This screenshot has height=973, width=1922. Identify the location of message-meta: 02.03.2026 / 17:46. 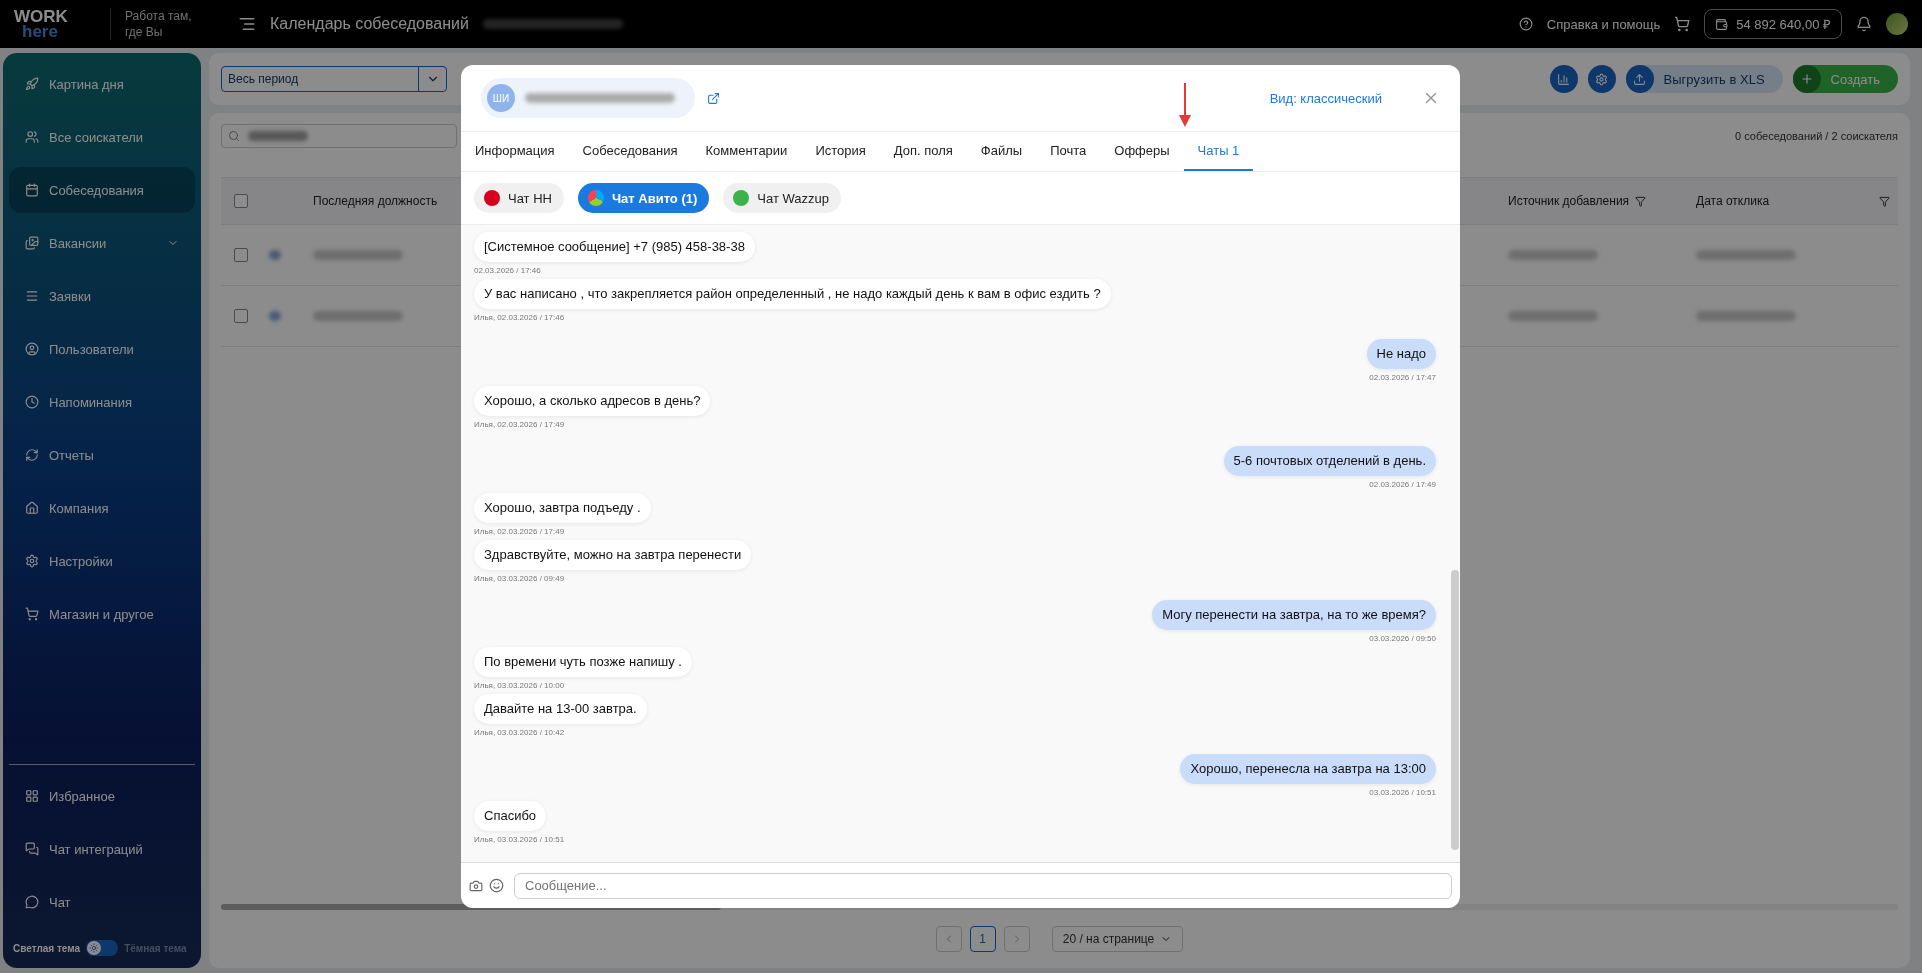
(507, 271).